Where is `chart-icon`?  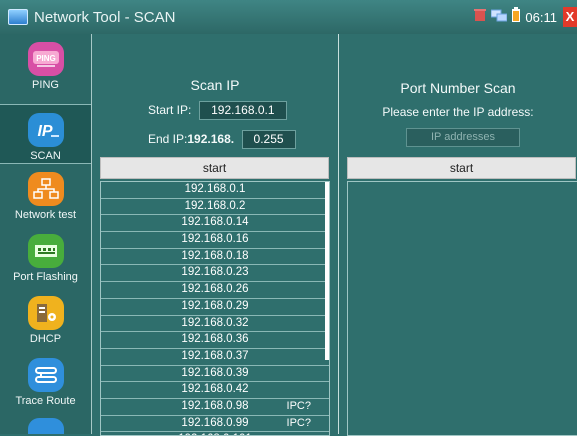 chart-icon is located at coordinates (45, 426).